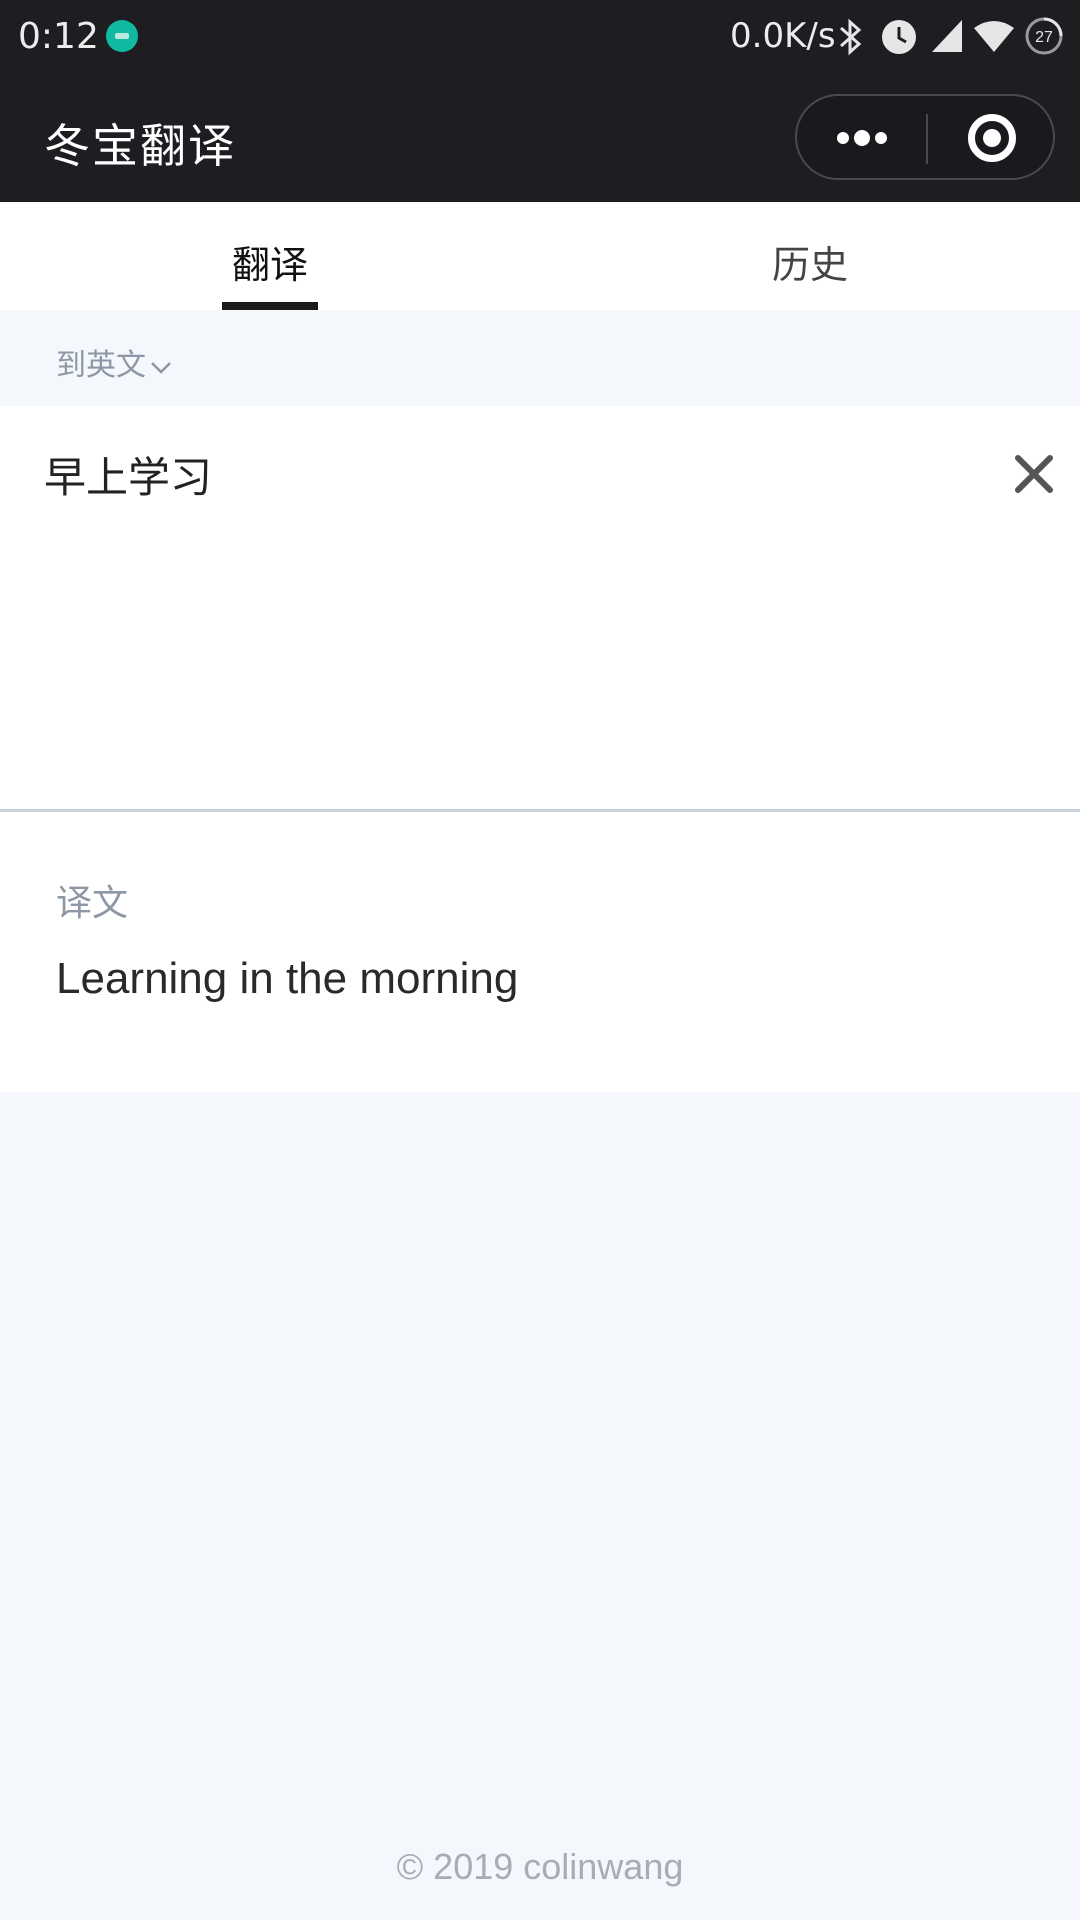  I want to click on alarm-icon, so click(899, 41).